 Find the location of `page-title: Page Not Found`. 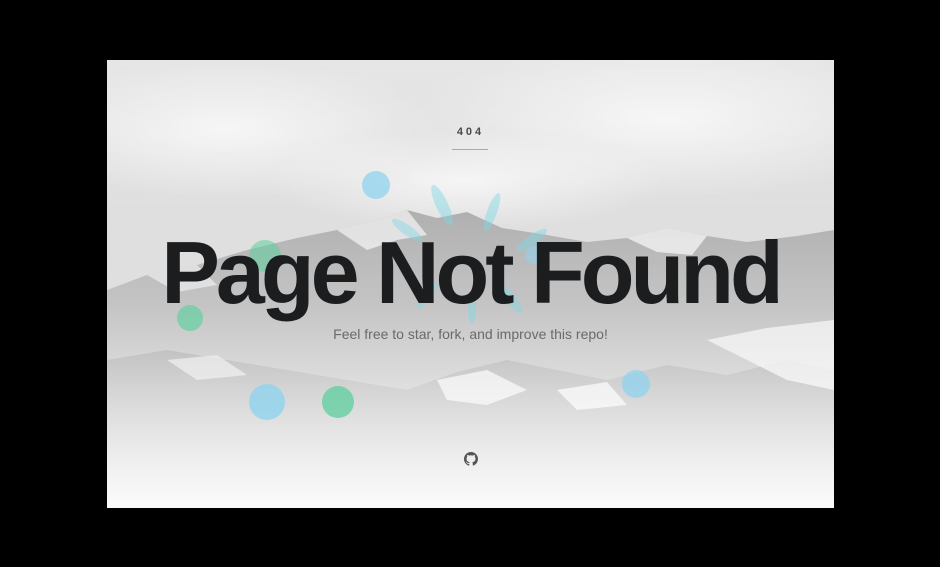

page-title: Page Not Found is located at coordinates (472, 272).